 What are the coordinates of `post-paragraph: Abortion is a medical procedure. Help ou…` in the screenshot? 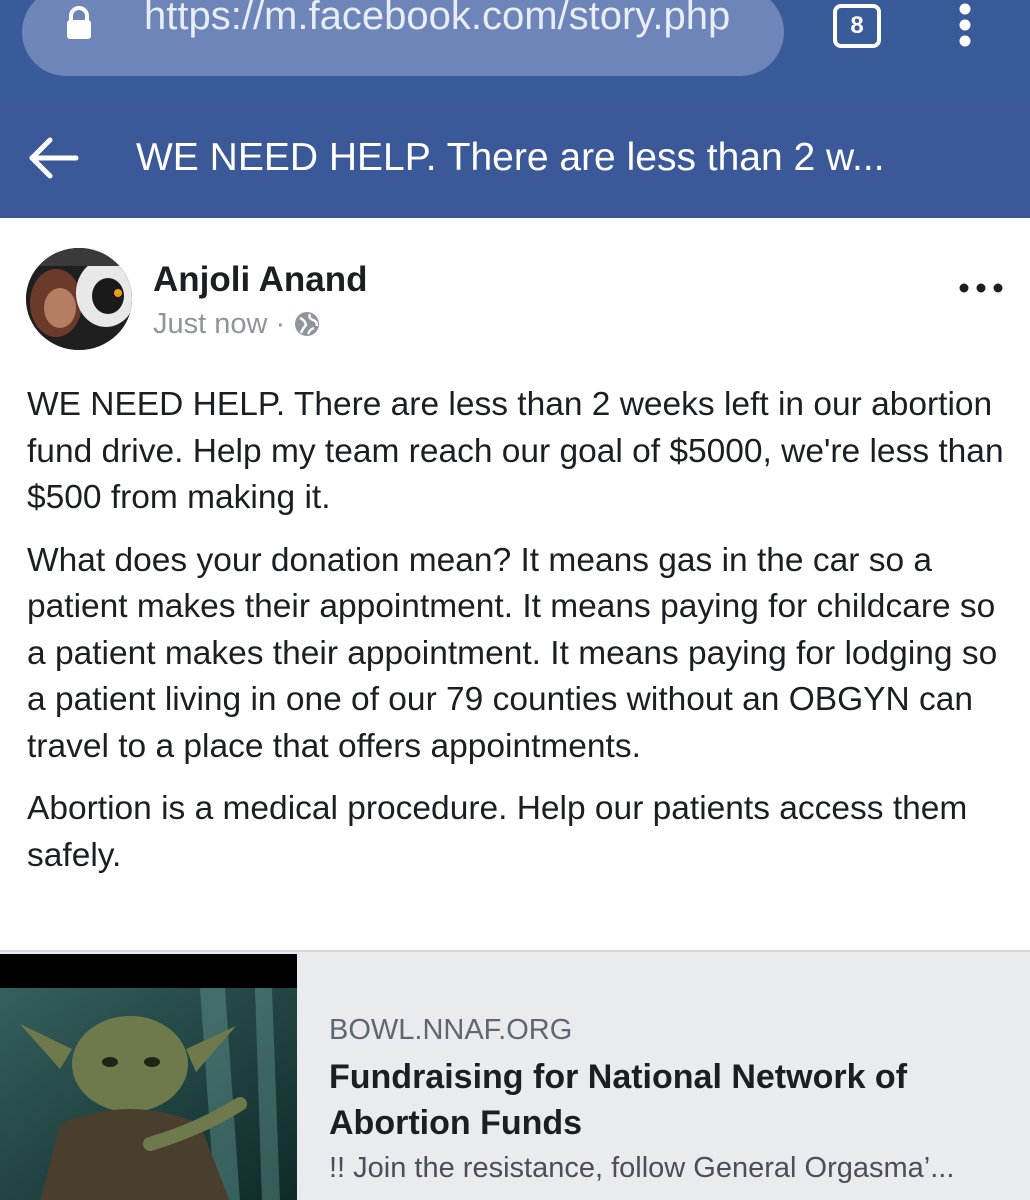 It's located at (497, 832).